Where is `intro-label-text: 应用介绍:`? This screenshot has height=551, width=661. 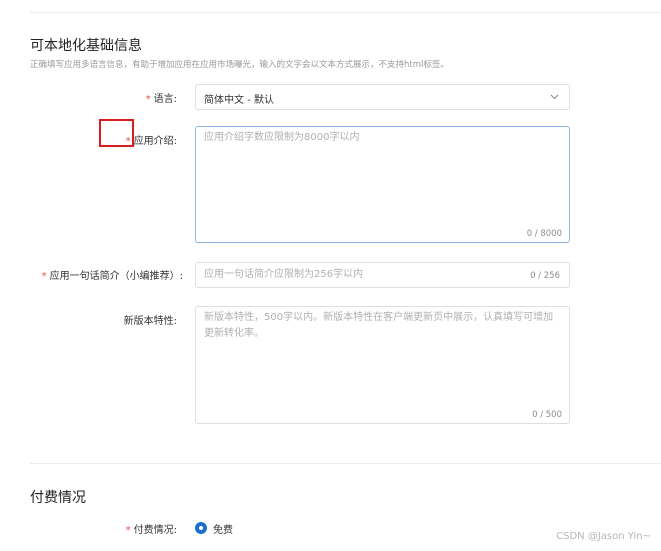 intro-label-text: 应用介绍: is located at coordinates (155, 141).